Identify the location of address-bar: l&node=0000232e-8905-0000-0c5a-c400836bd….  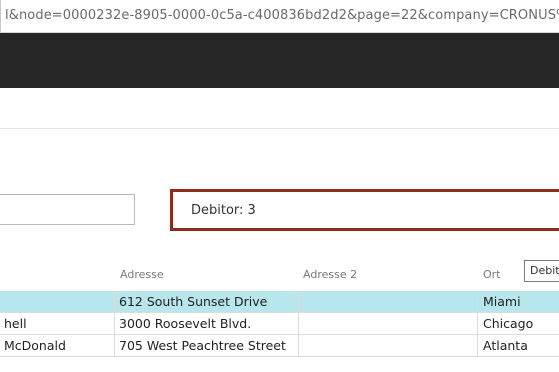
(279, 16).